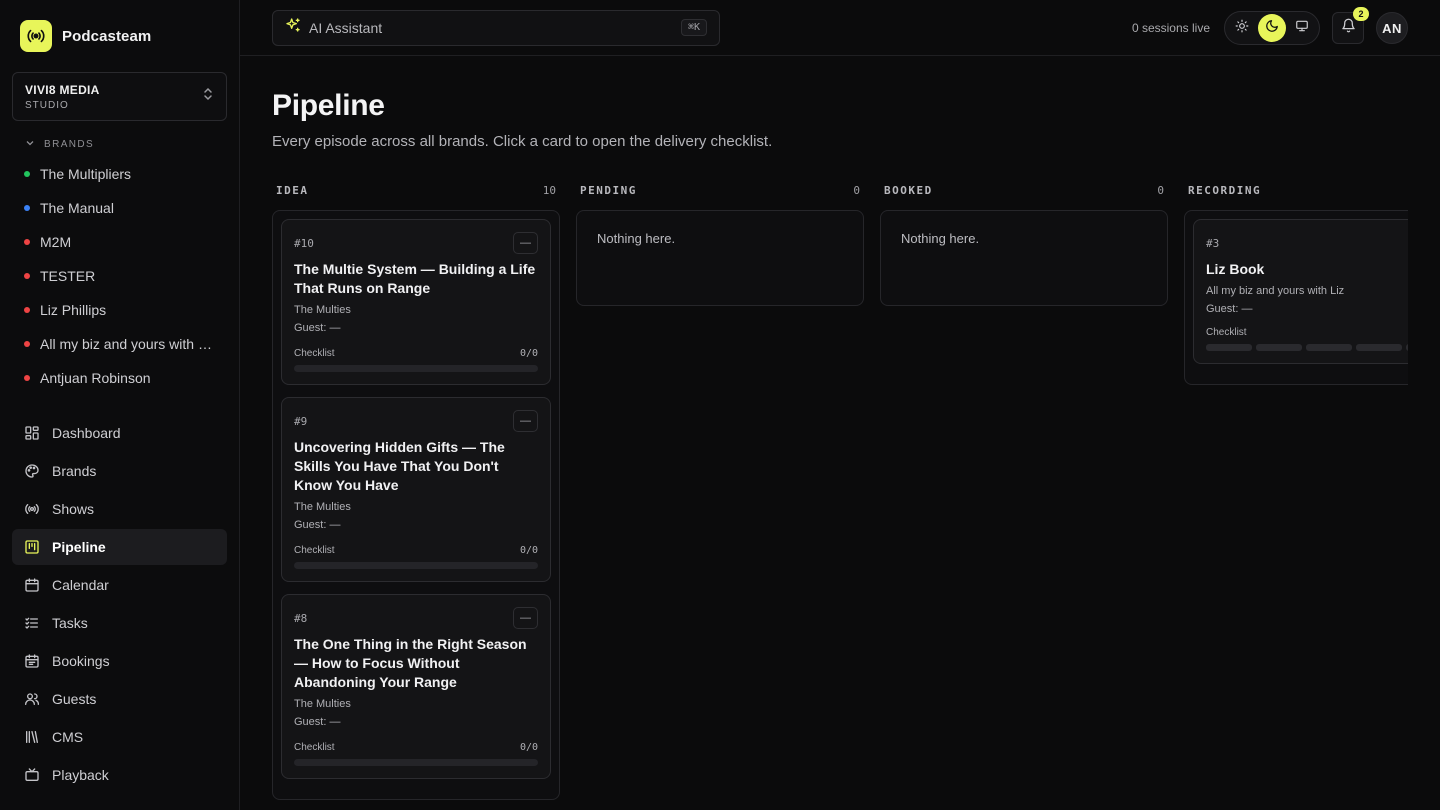  Describe the element at coordinates (119, 242) in the screenshot. I see `sidebar-brand-item: M2M` at that location.